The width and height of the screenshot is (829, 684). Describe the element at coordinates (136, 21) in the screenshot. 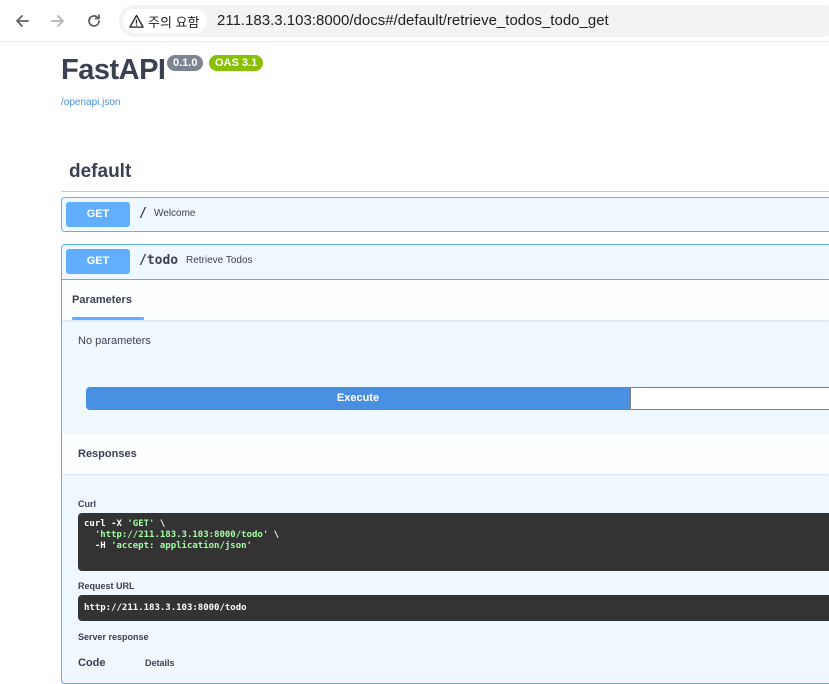

I see `warning-icon` at that location.